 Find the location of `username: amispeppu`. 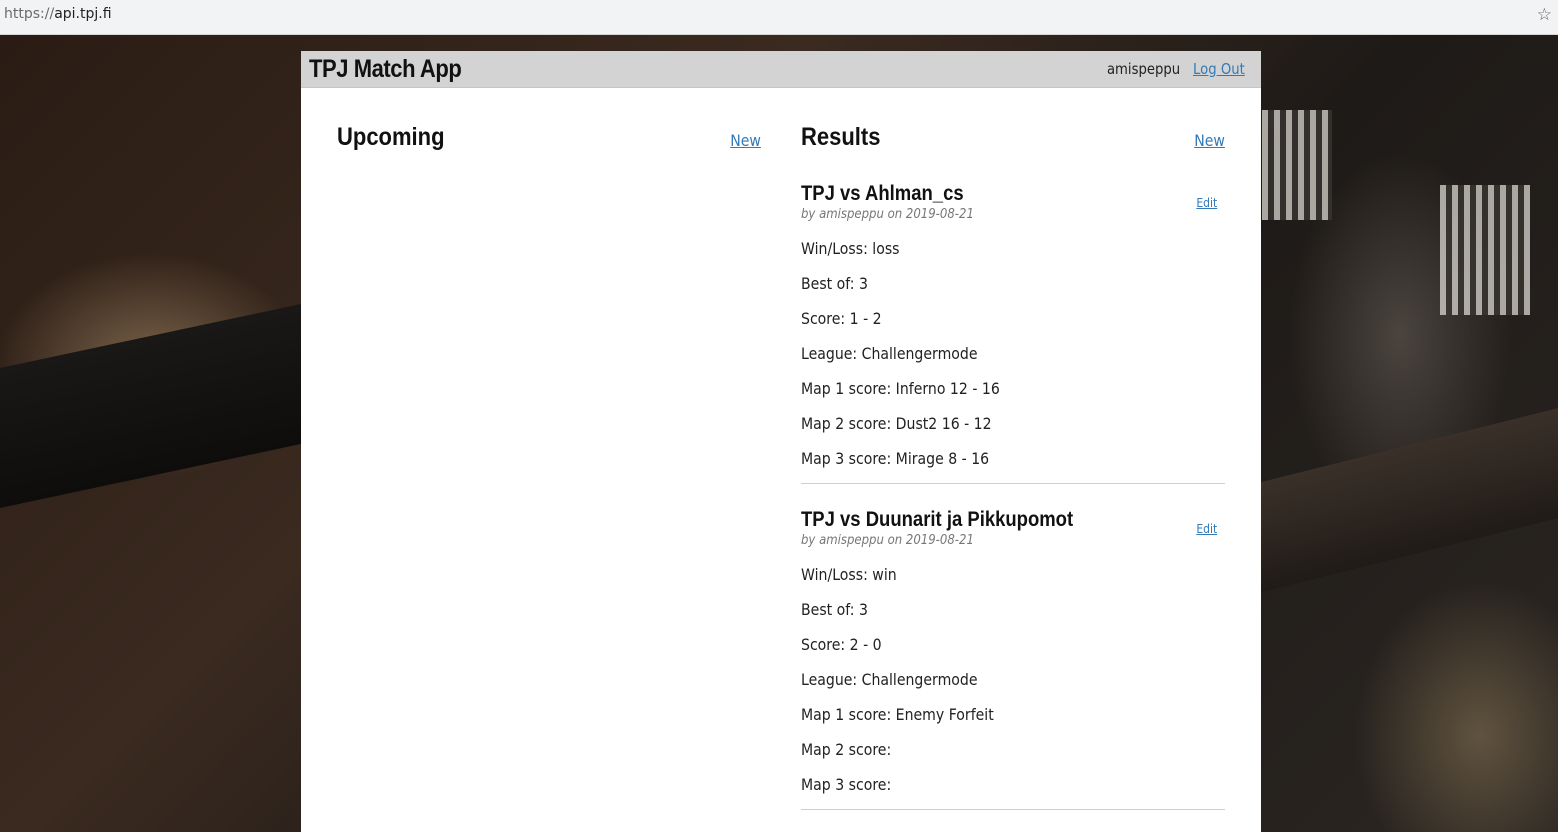

username: amispeppu is located at coordinates (1143, 69).